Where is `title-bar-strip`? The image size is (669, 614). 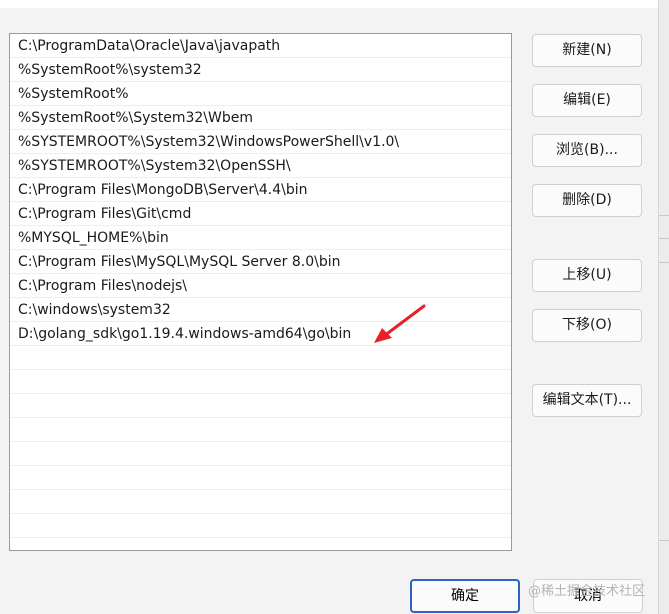 title-bar-strip is located at coordinates (334, 4).